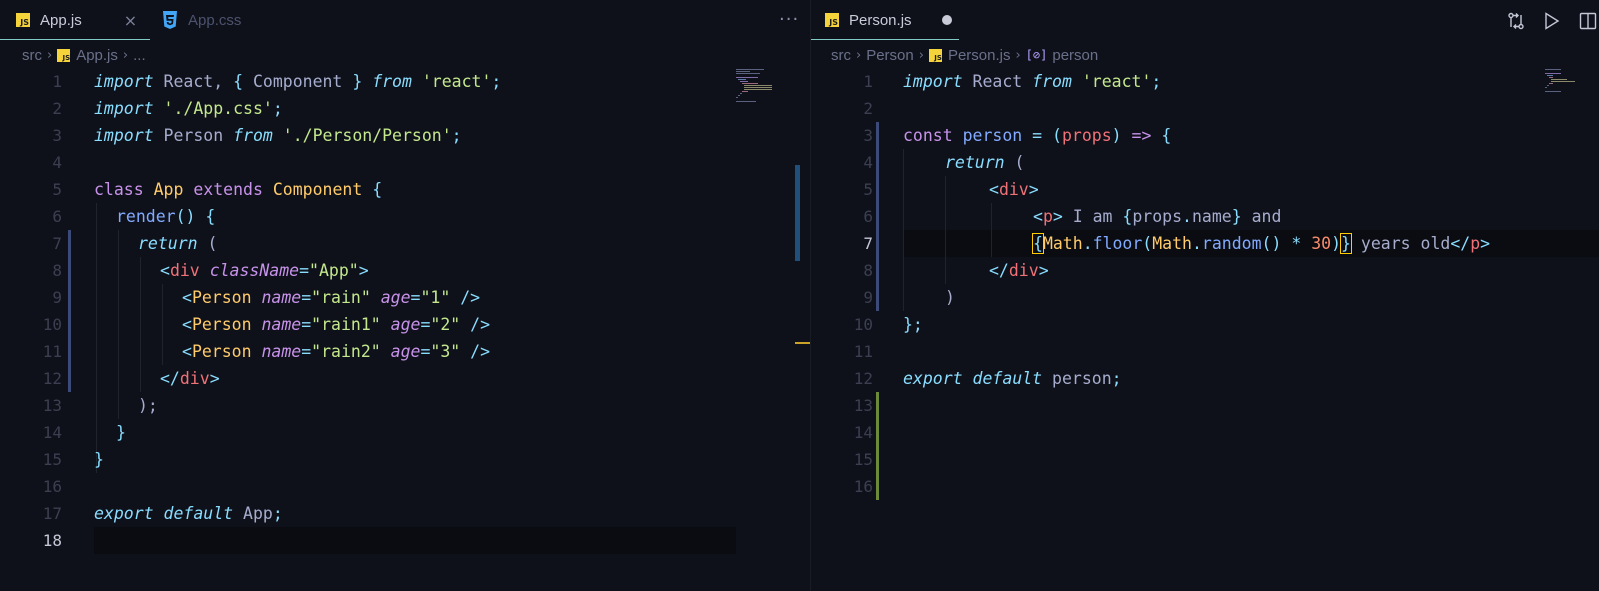 The height and width of the screenshot is (591, 1599). Describe the element at coordinates (1062, 55) in the screenshot. I see `breadcrumb-symbol: [⊘] person` at that location.